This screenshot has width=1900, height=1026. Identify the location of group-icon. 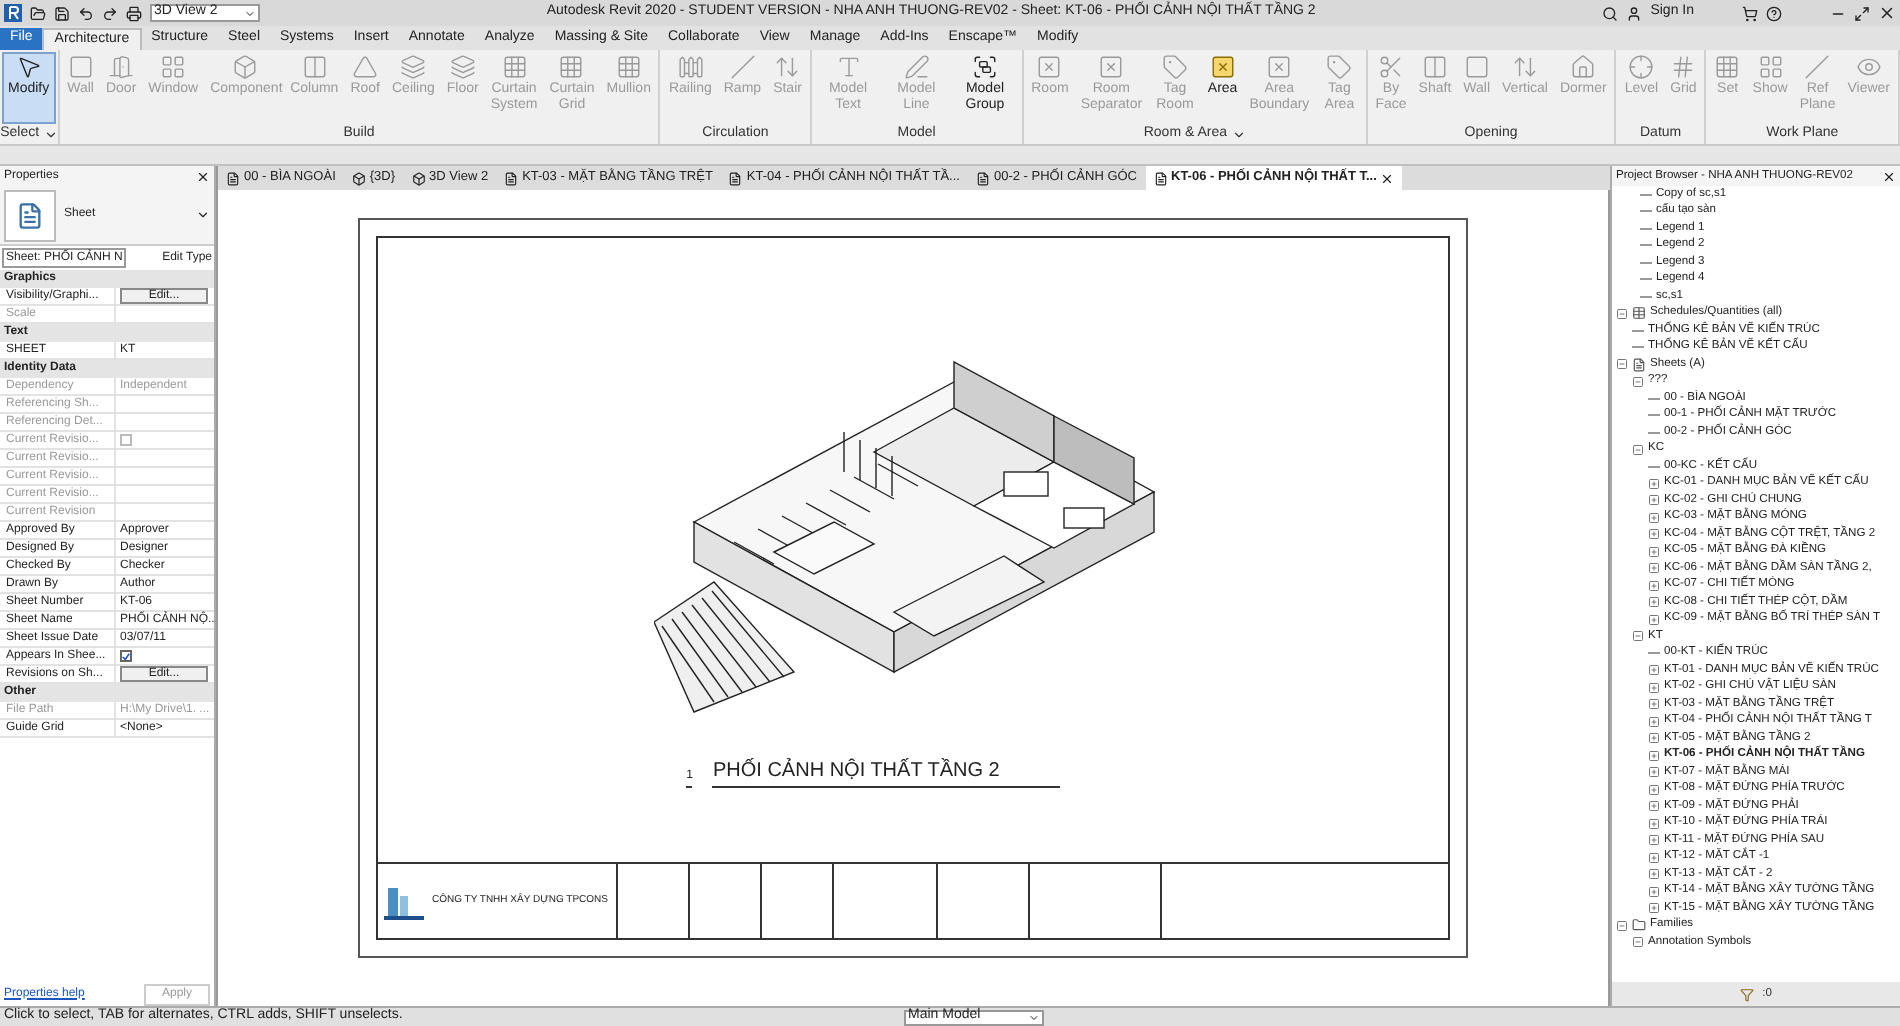
(984, 67).